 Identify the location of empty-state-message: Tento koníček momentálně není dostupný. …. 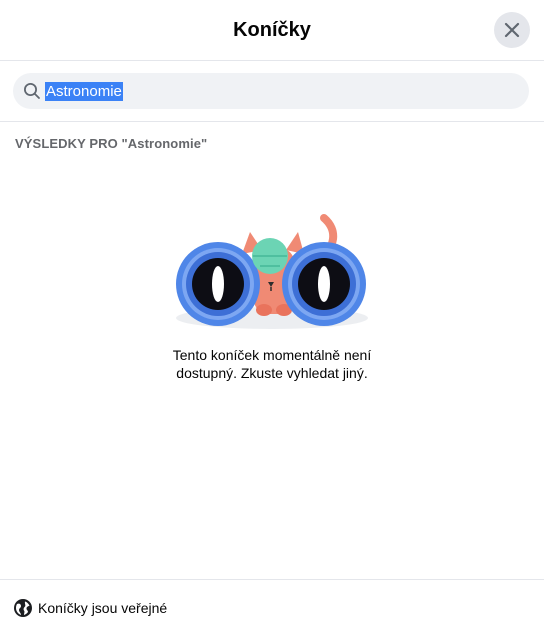
(272, 364).